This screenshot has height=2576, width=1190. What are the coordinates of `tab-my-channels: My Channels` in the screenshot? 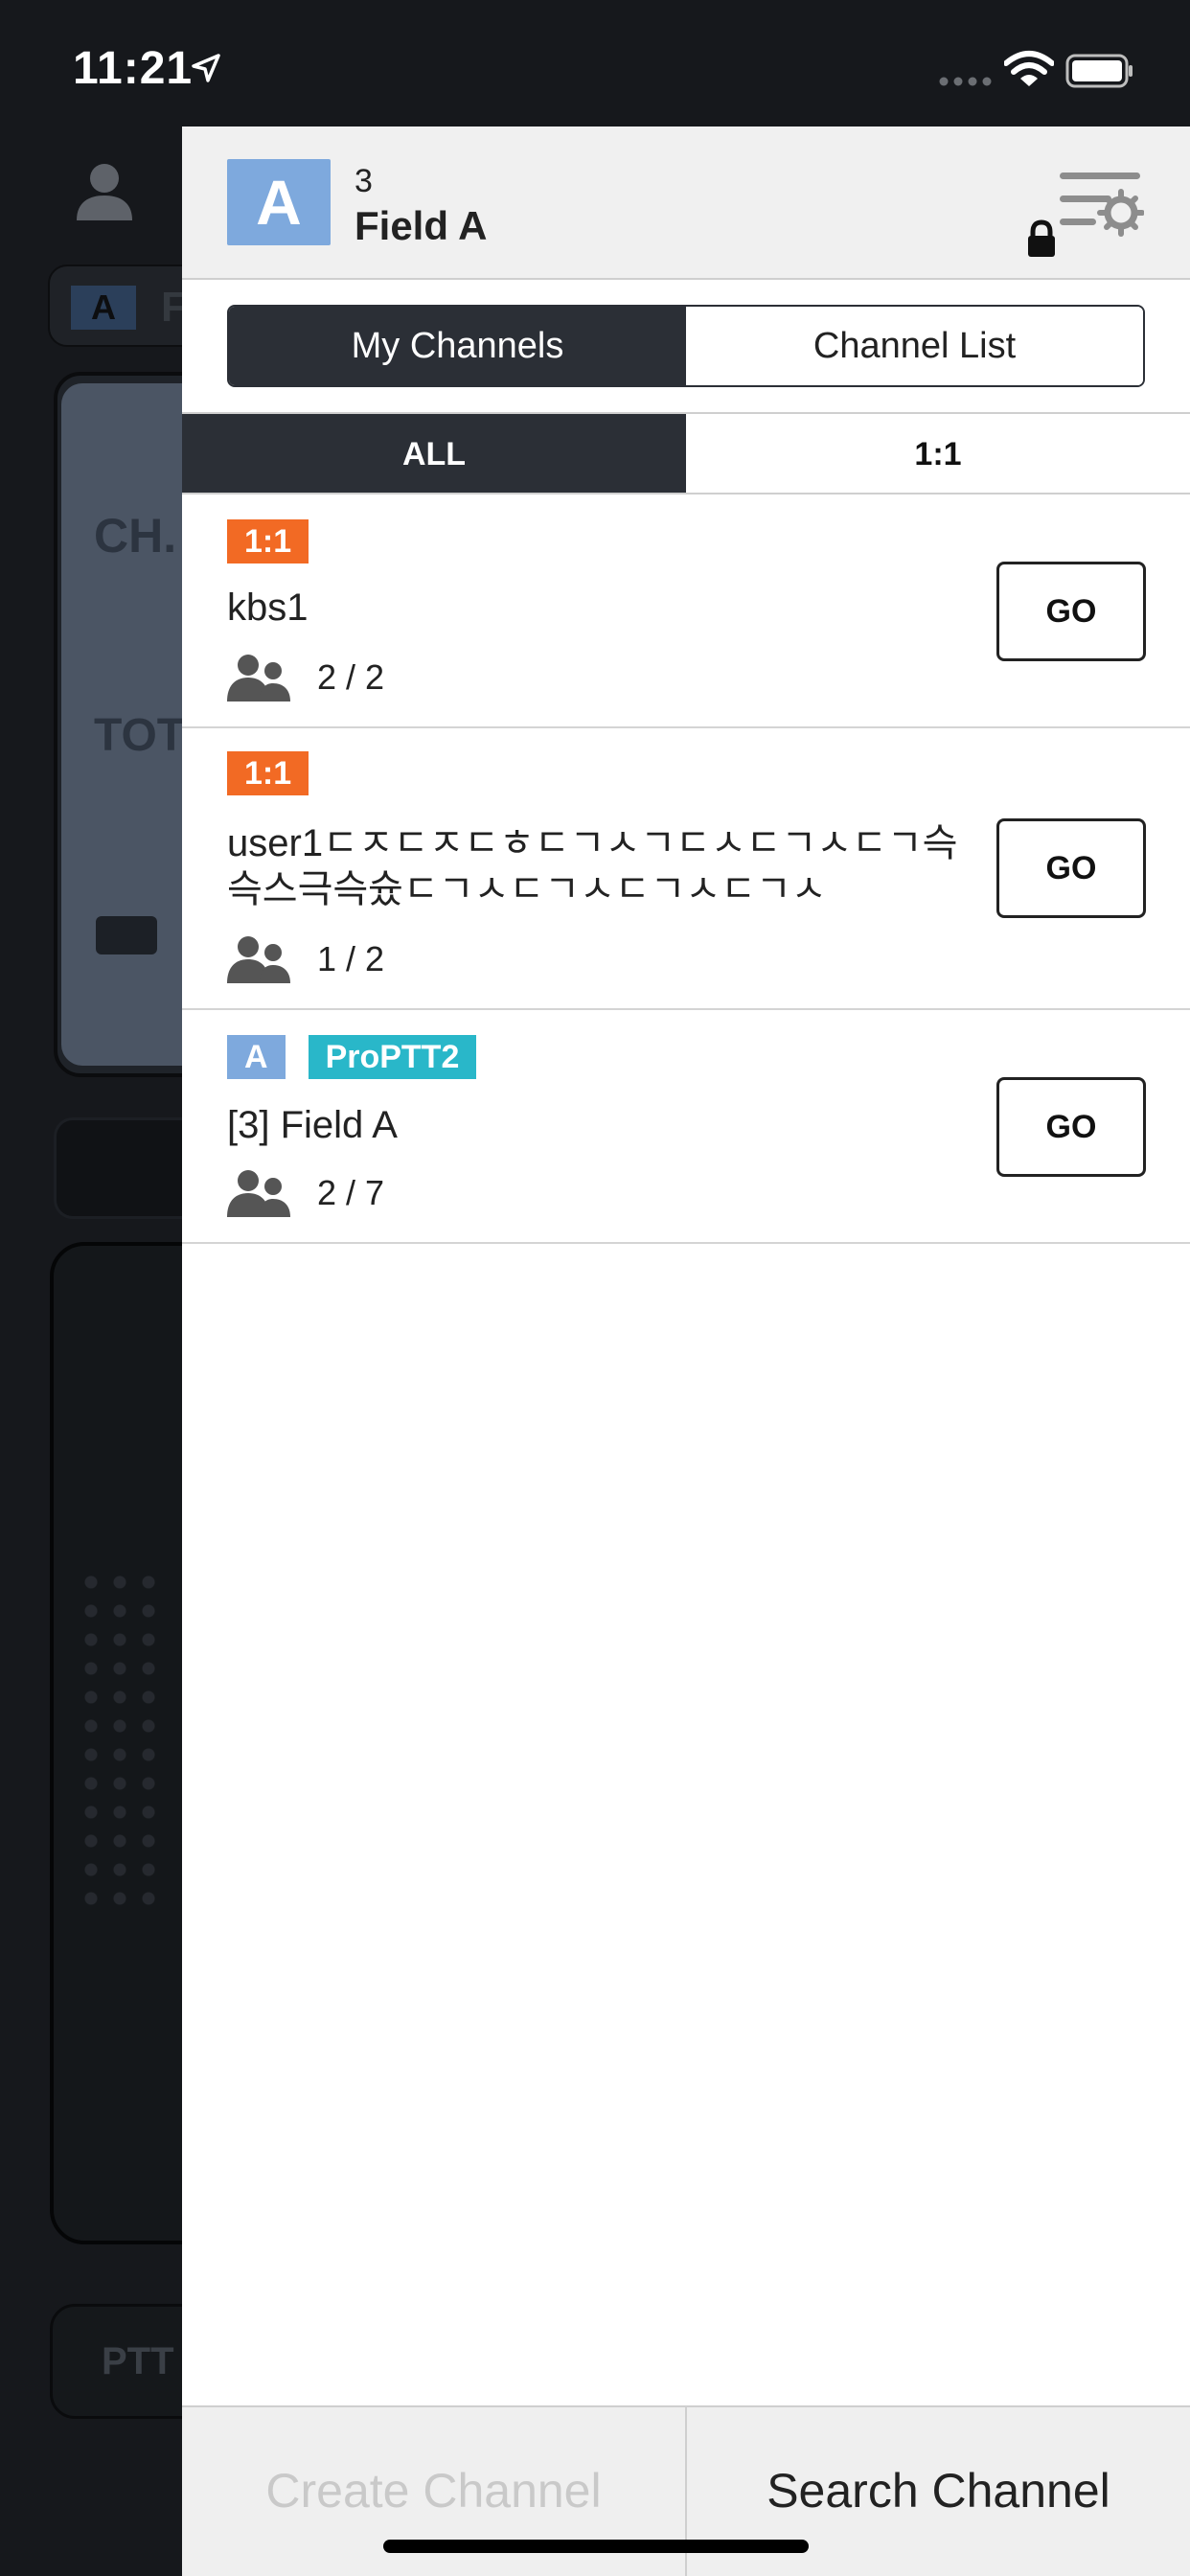 It's located at (458, 346).